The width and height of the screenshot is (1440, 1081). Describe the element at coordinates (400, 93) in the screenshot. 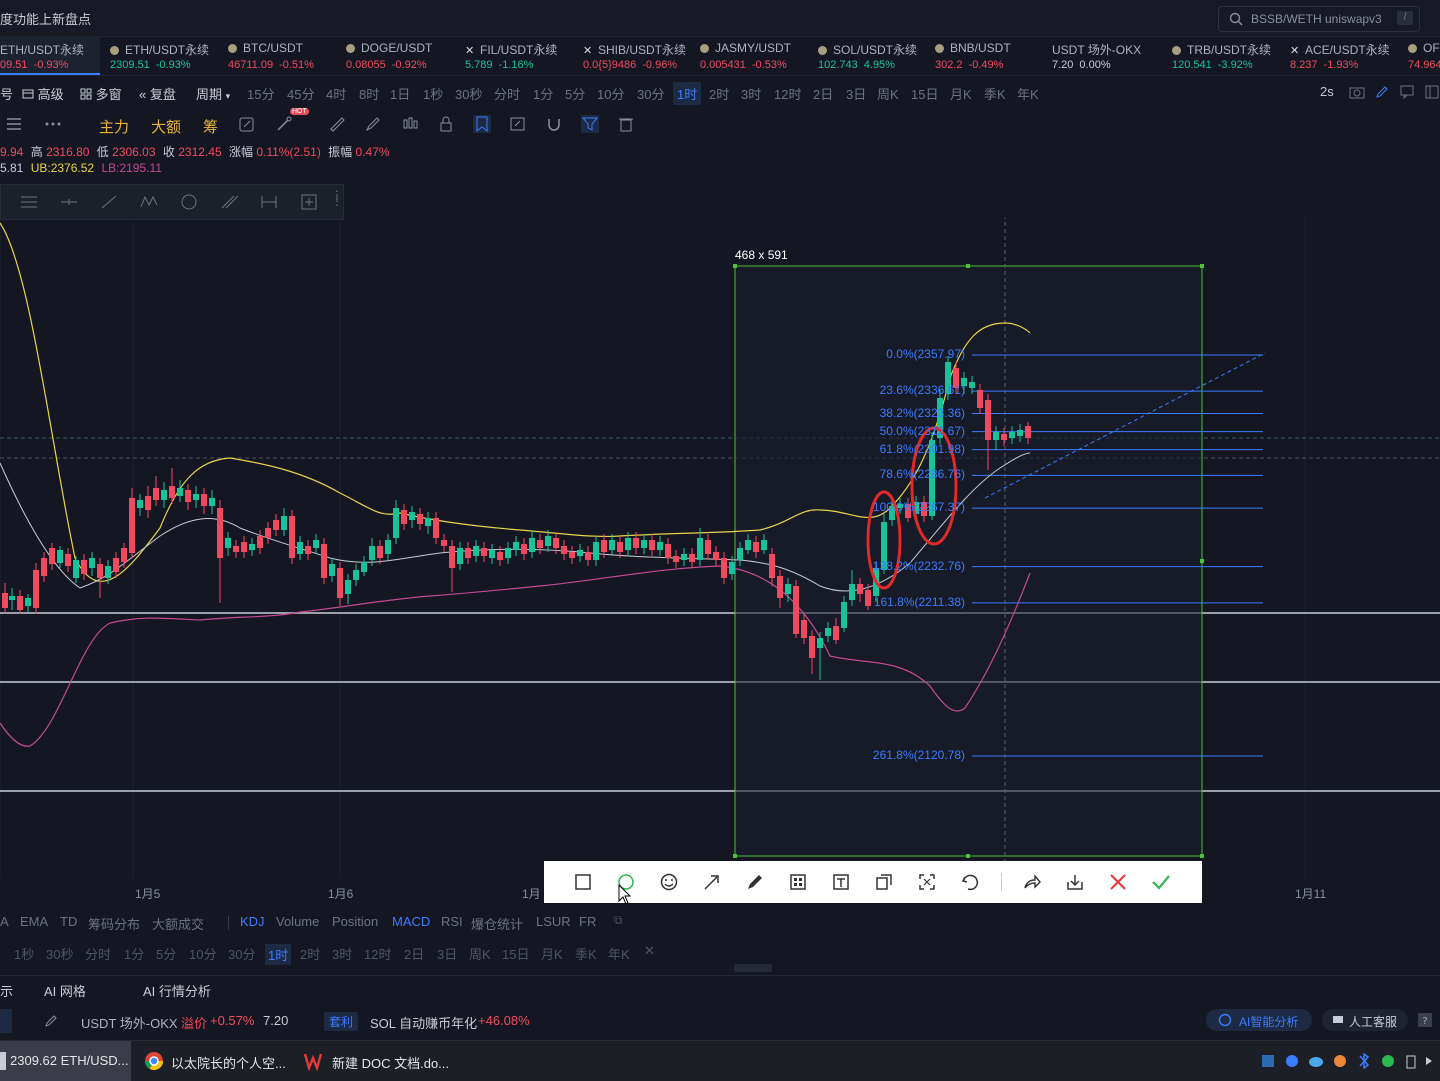

I see `period-option: 1日` at that location.